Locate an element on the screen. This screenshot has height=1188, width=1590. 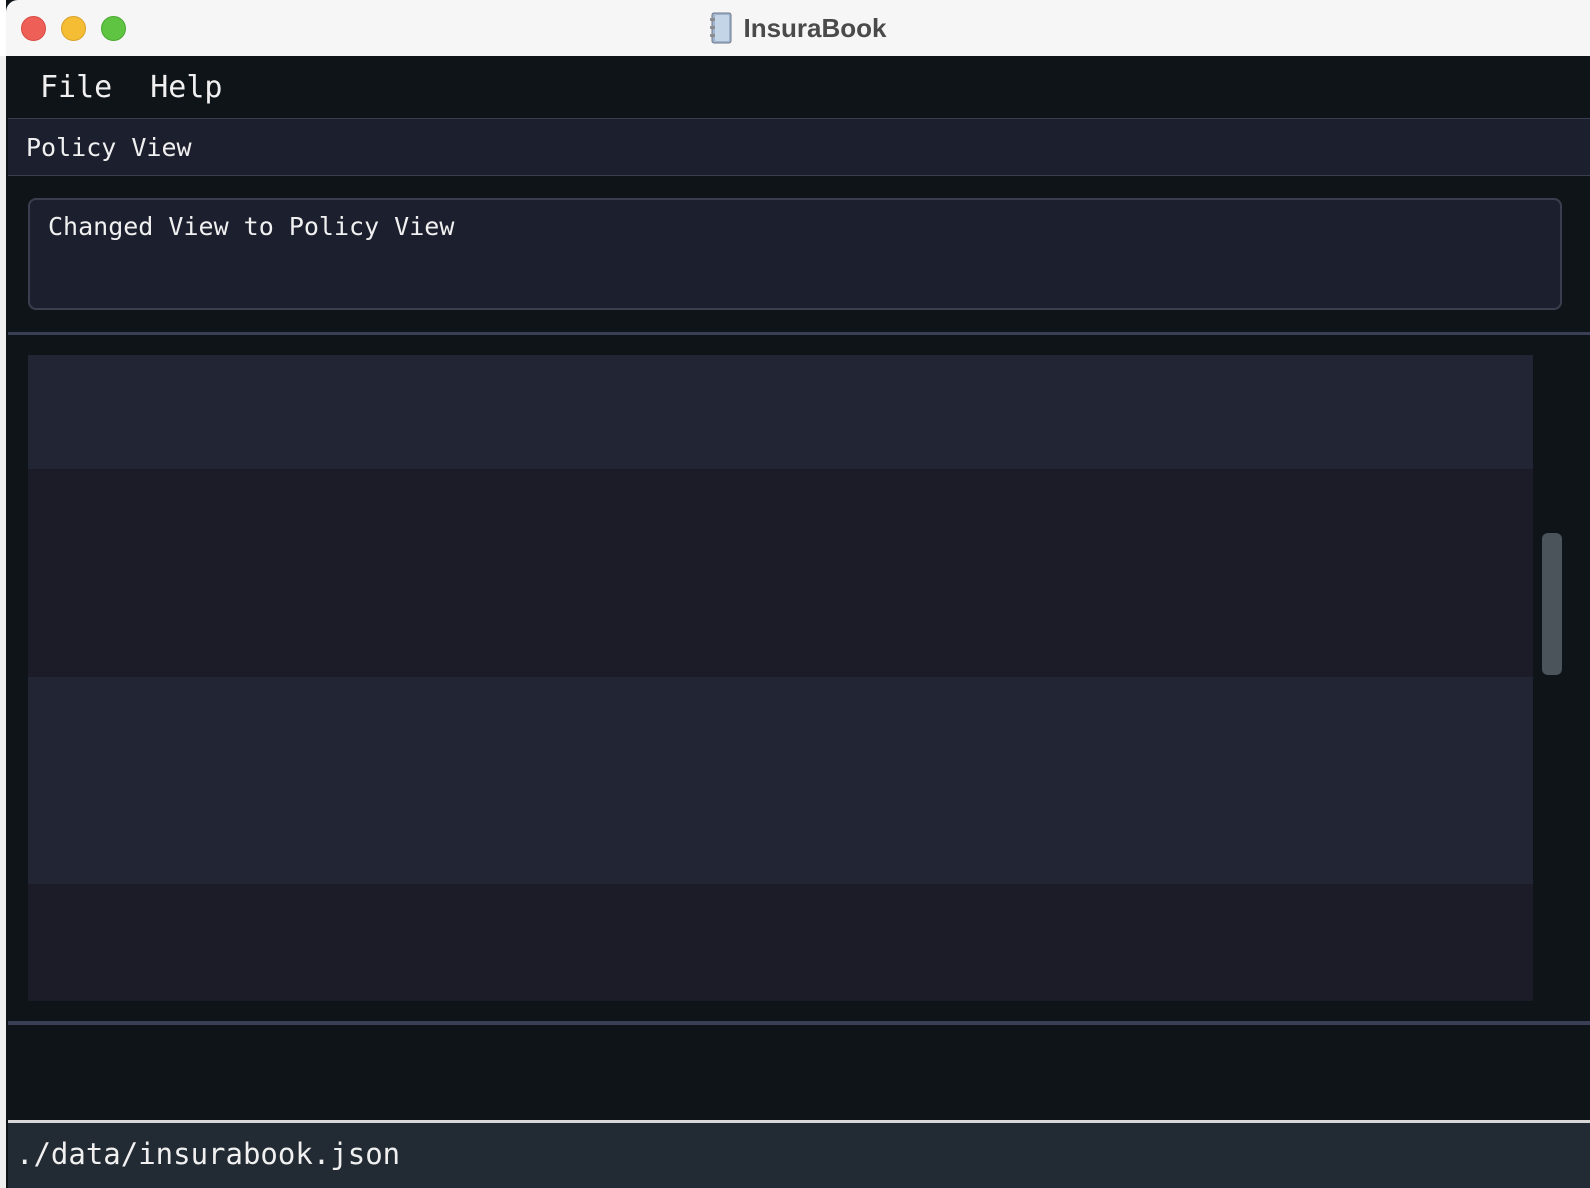
status-bar: ./data/insurabook.json is located at coordinates (799, 1155).